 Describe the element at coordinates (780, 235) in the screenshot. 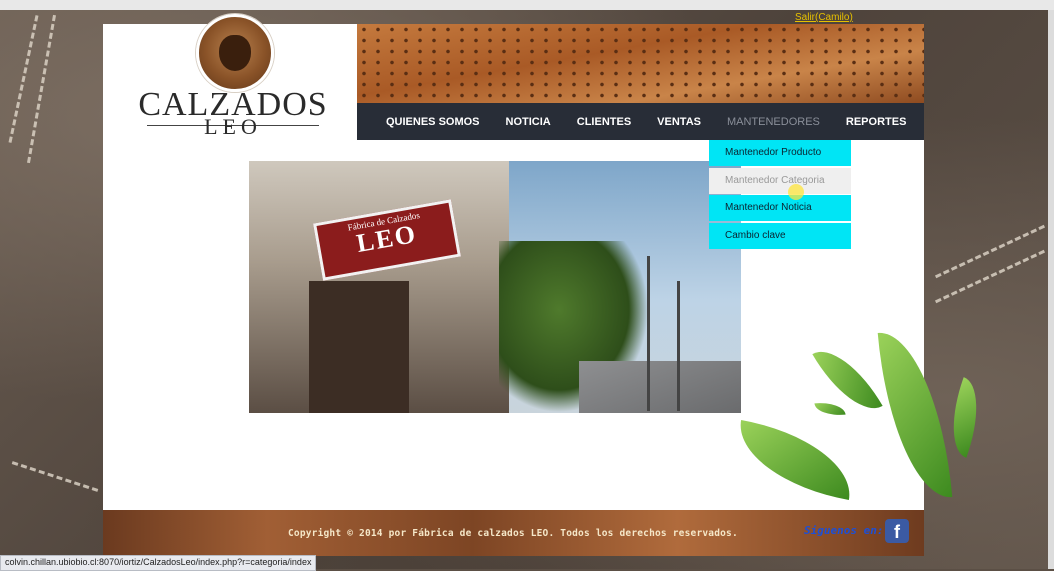

I see `menu-item-cambio-clave: Cambio clave` at that location.